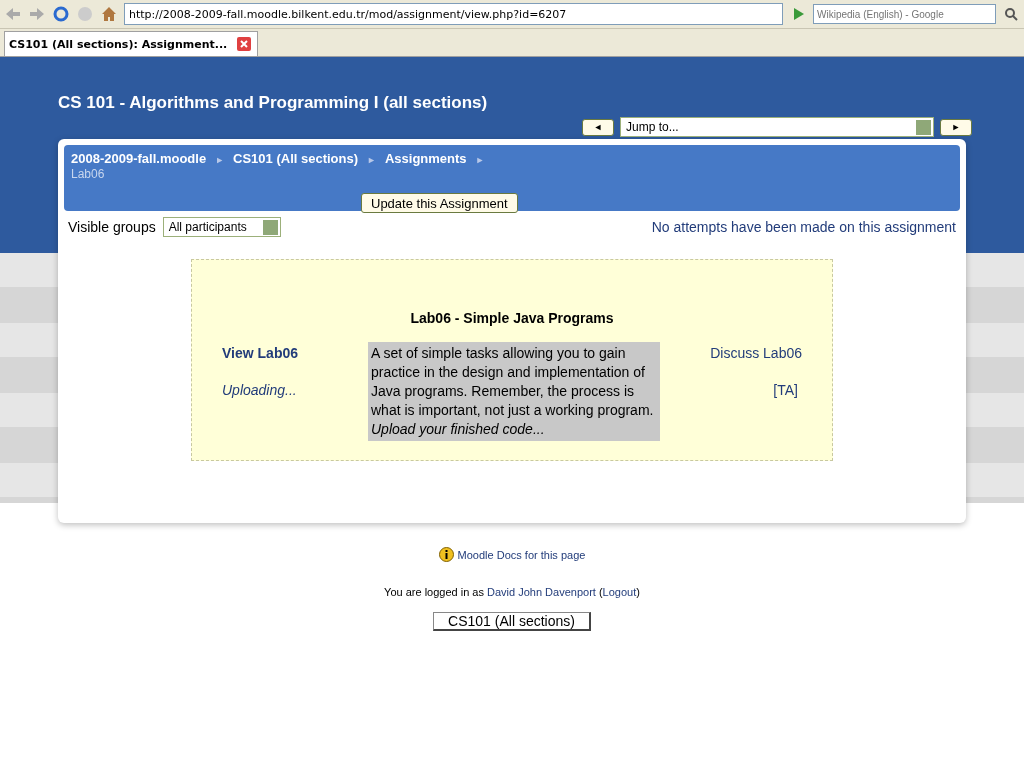  Describe the element at coordinates (541, 592) in the screenshot. I see `login-link: David John Davenport` at that location.